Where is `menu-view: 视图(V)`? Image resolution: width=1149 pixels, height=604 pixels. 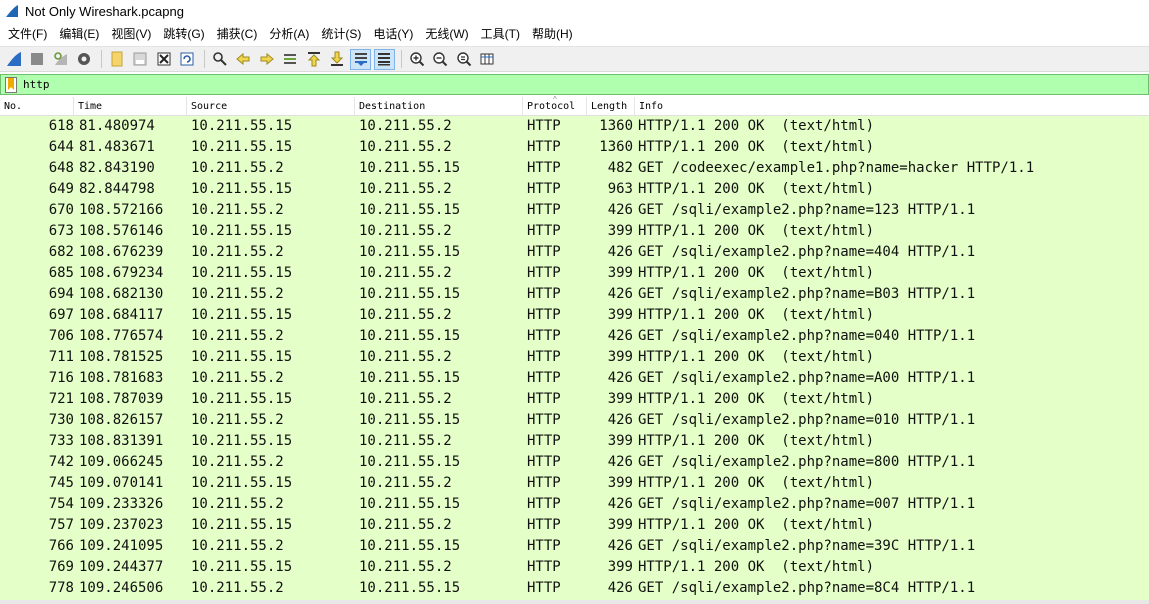 menu-view: 视图(V) is located at coordinates (131, 34).